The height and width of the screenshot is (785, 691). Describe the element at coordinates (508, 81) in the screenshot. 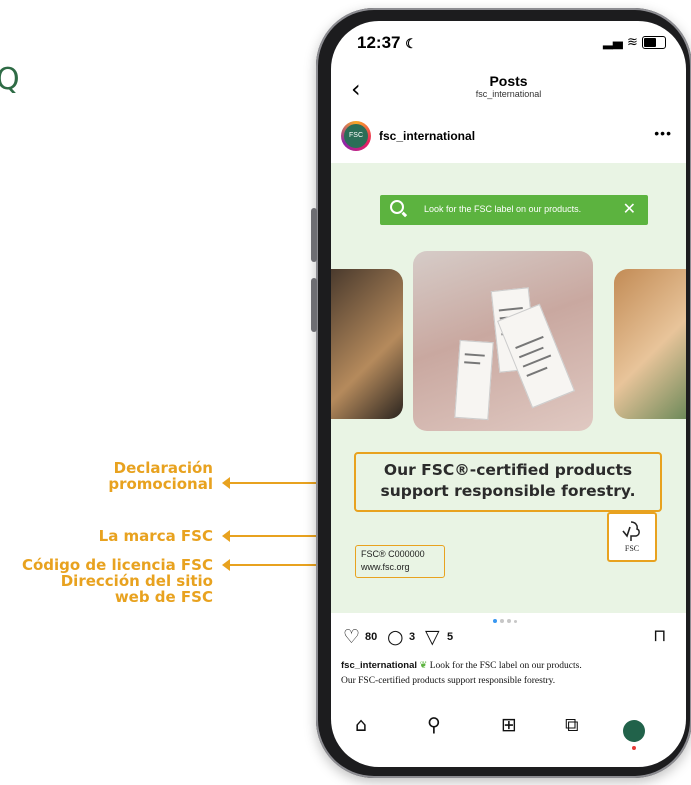

I see `page-title: Posts` at that location.